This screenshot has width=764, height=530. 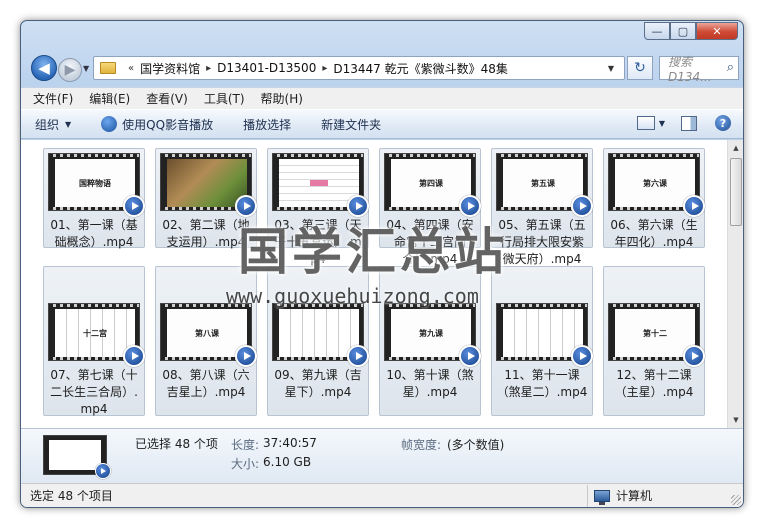 What do you see at coordinates (634, 496) in the screenshot?
I see `status-location-label: 计算机` at bounding box center [634, 496].